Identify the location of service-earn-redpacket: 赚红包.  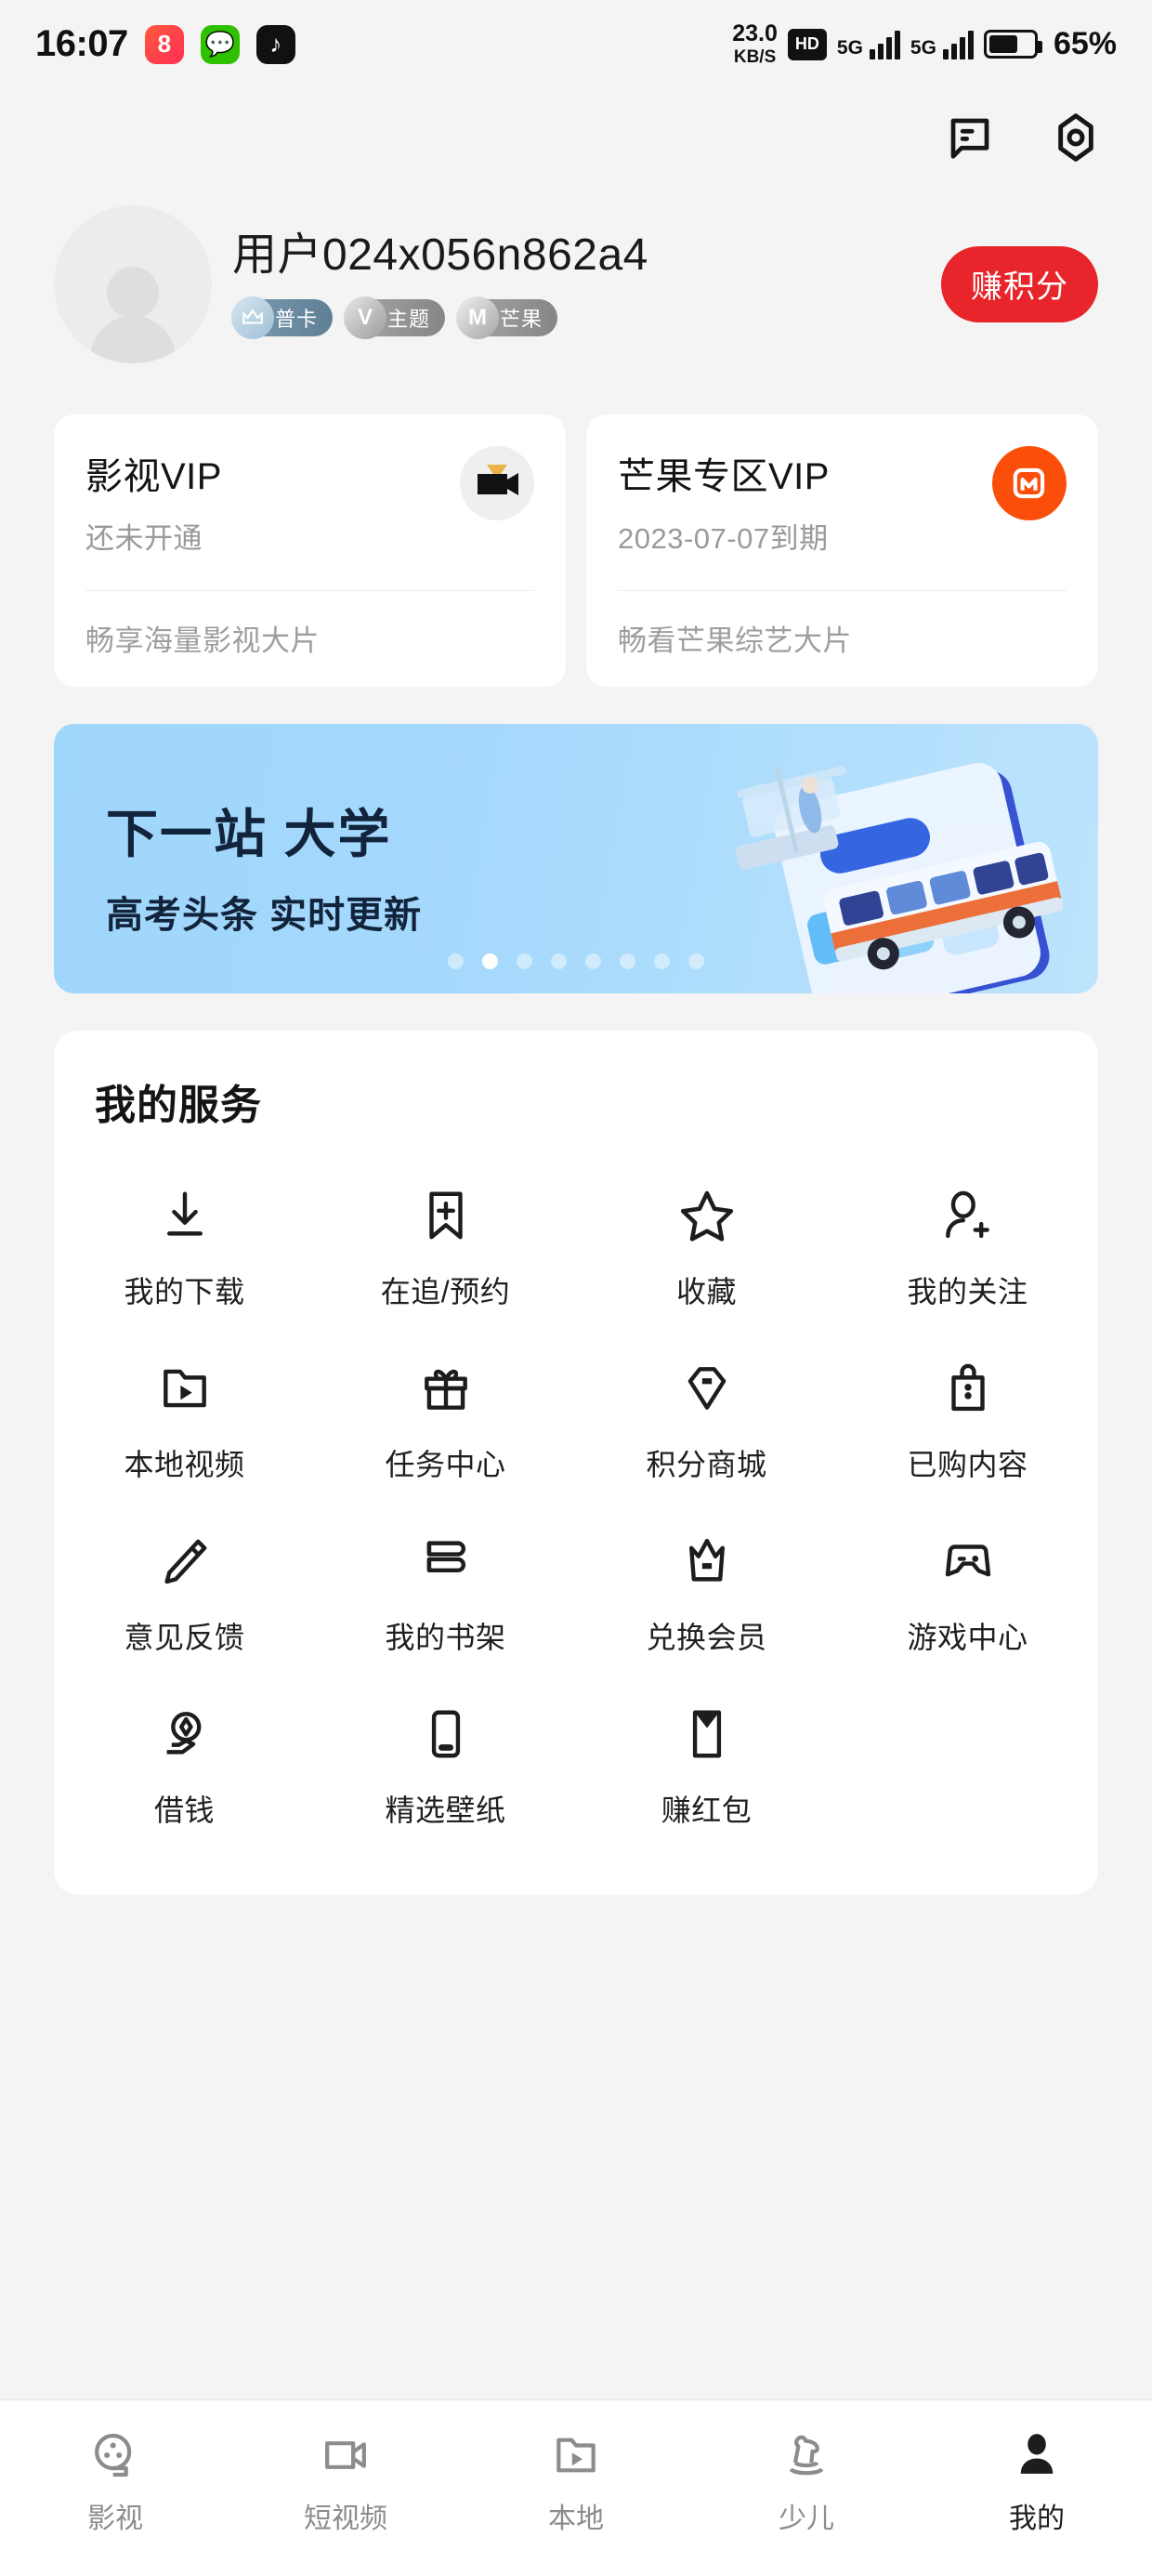
(706, 1756).